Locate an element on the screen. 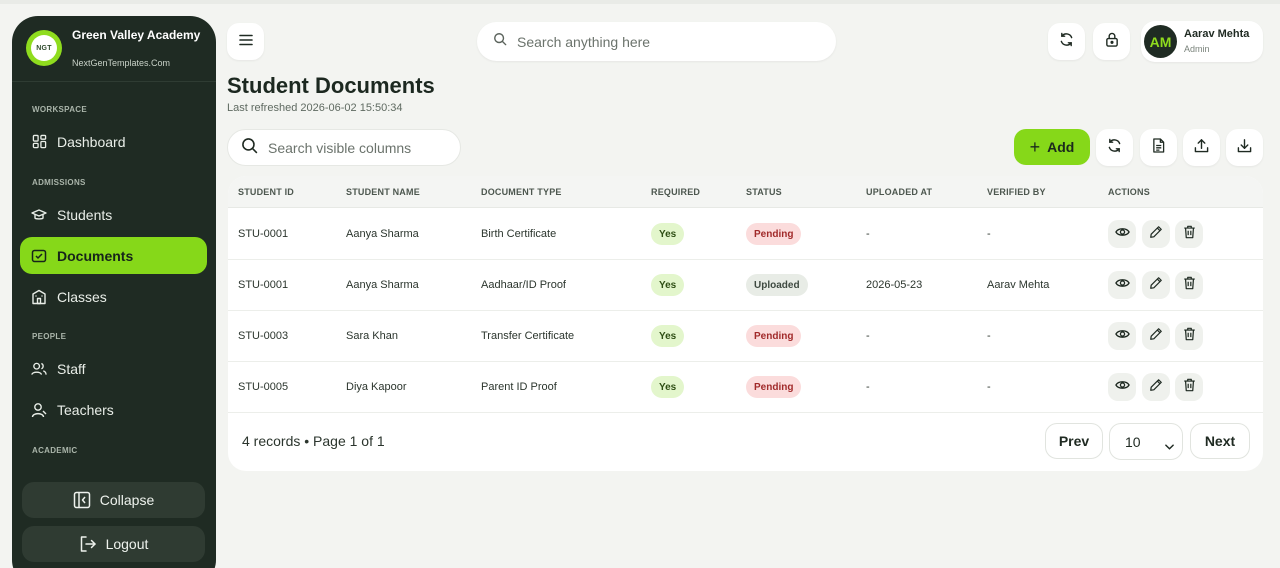  section-label-academic: ACADEMIC is located at coordinates (55, 450).